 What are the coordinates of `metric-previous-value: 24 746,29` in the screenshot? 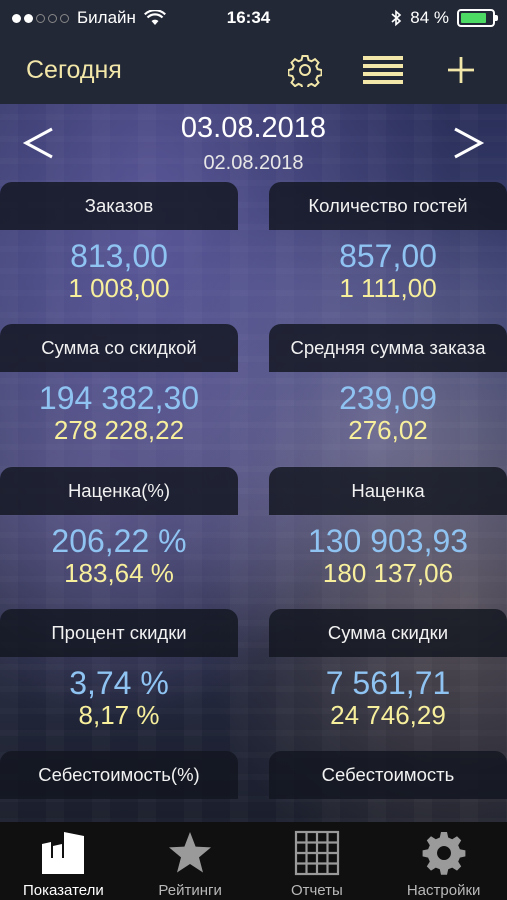 It's located at (388, 715).